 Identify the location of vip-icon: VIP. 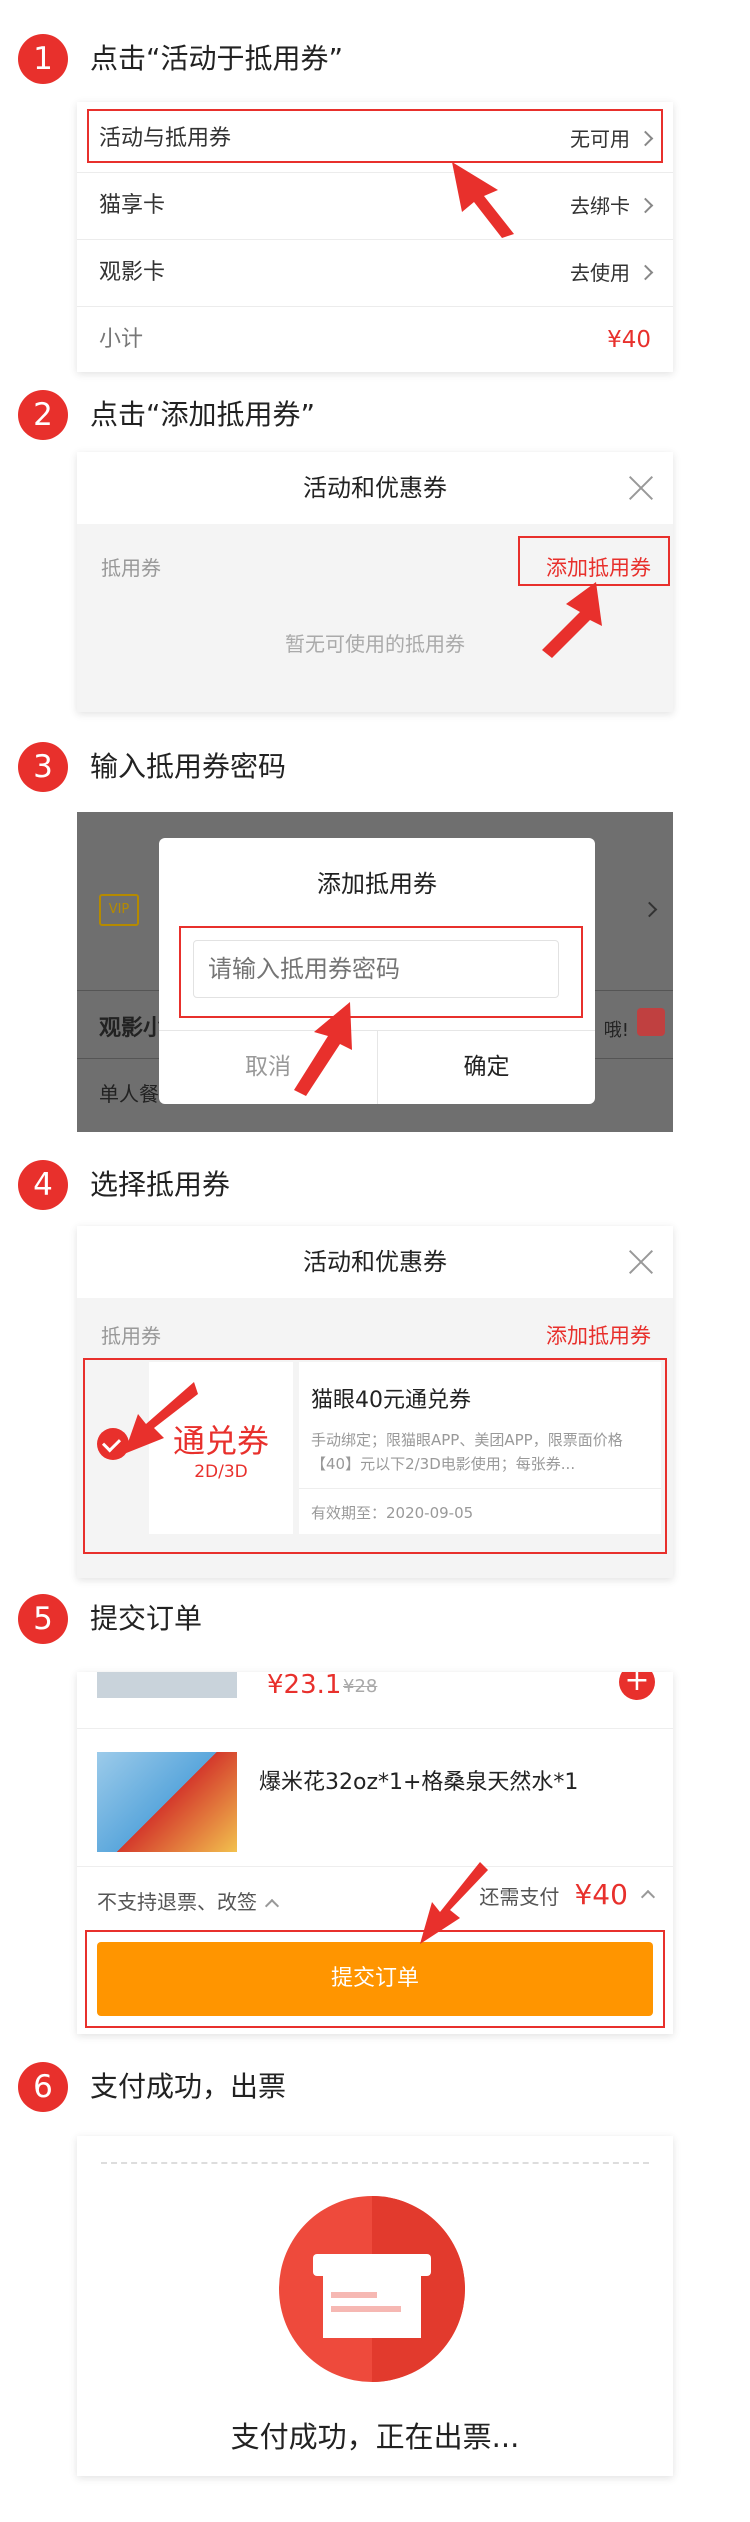
(119, 910).